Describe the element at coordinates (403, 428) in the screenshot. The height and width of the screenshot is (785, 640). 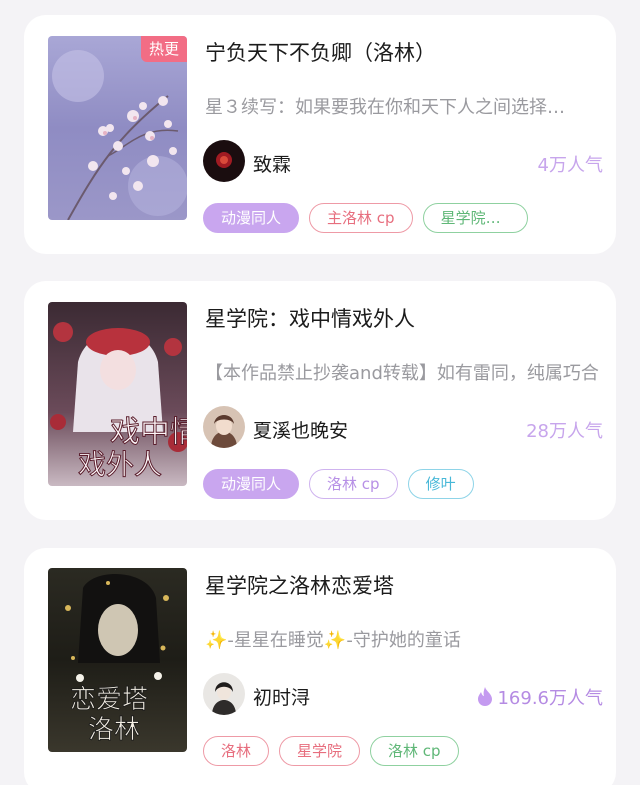
I see `author-row: 夏溪也晚安 28万人气` at that location.